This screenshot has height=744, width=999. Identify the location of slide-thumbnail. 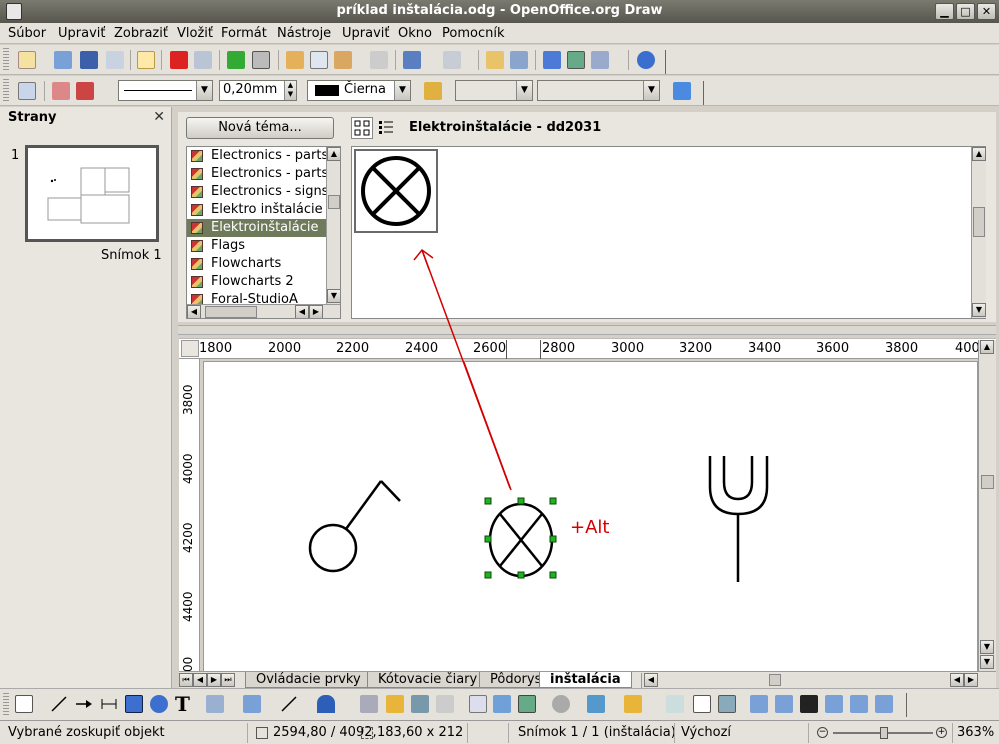
(92, 193).